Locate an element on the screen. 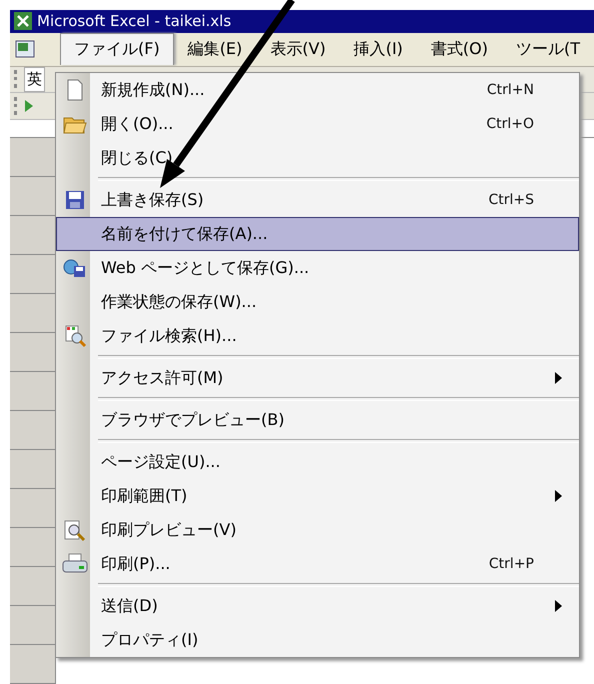  play-icon is located at coordinates (29, 106).